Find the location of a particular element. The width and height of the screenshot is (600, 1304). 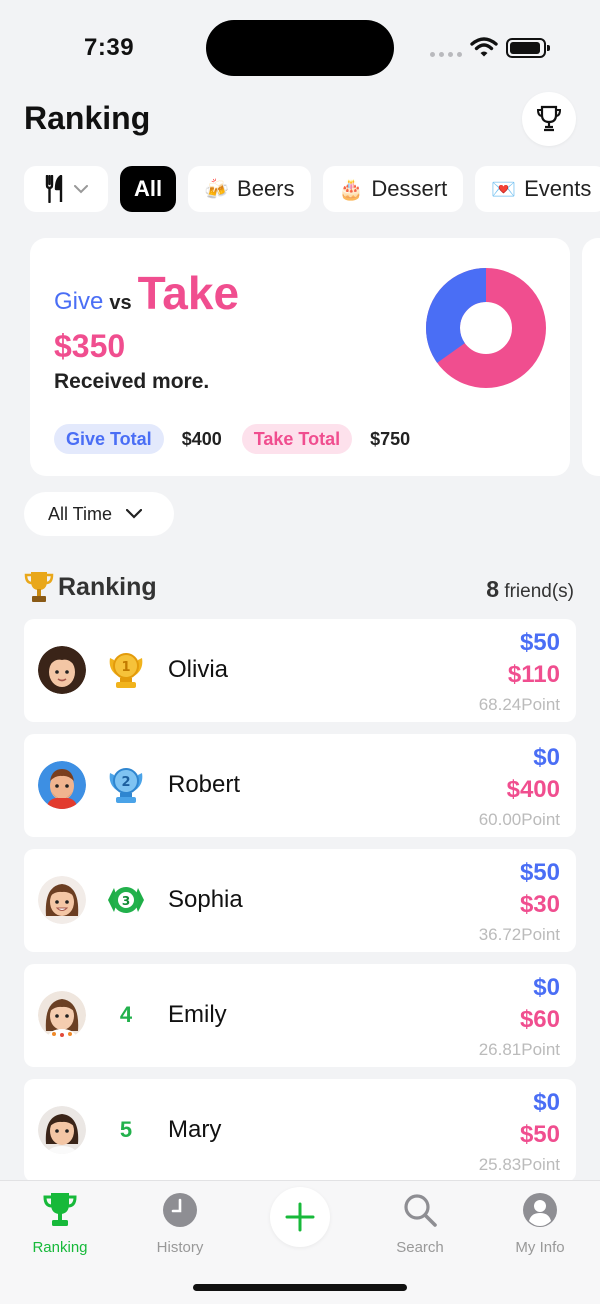

category-dropdown-button is located at coordinates (66, 189).